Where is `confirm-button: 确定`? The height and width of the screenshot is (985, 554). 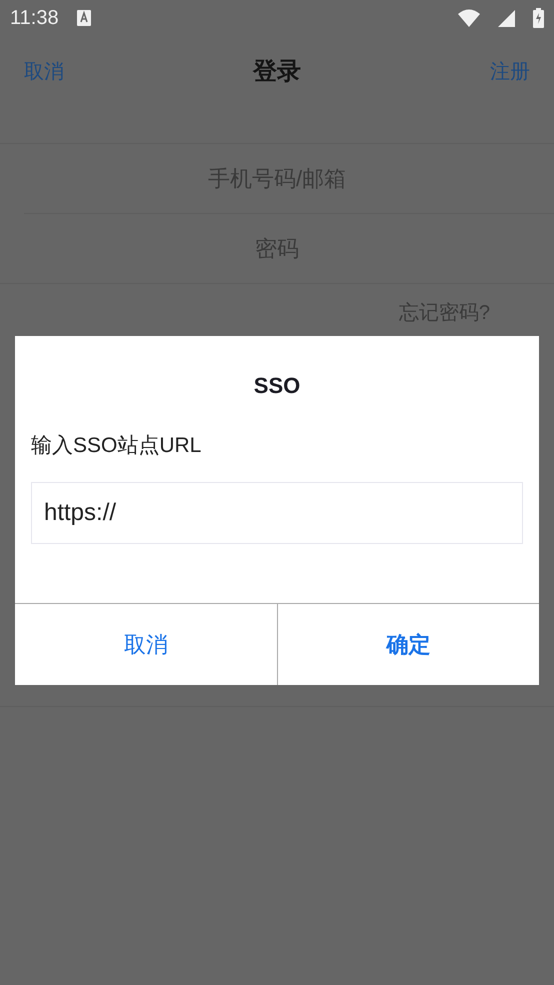 confirm-button: 确定 is located at coordinates (407, 644).